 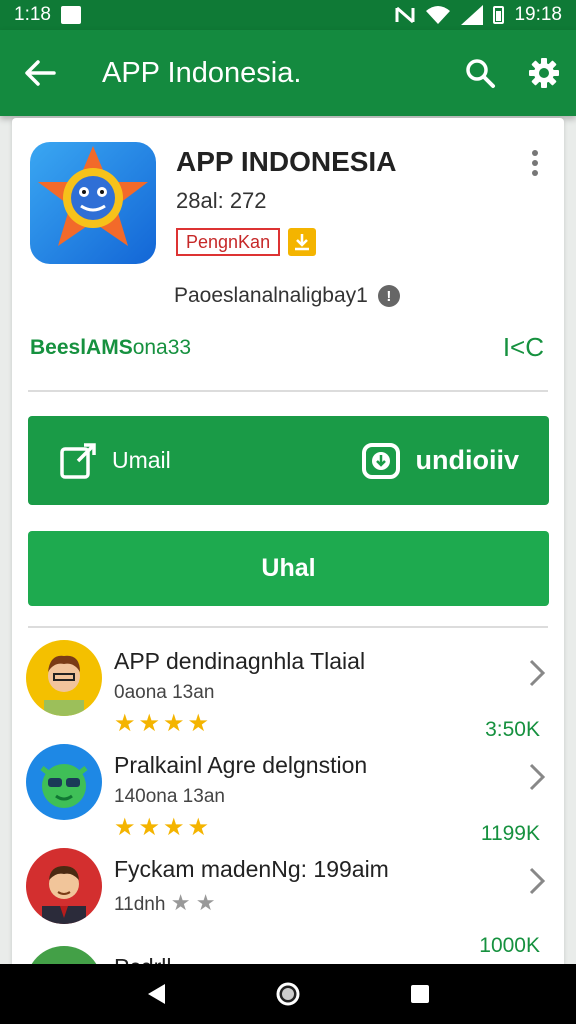 I want to click on download-icon, so click(x=302, y=242).